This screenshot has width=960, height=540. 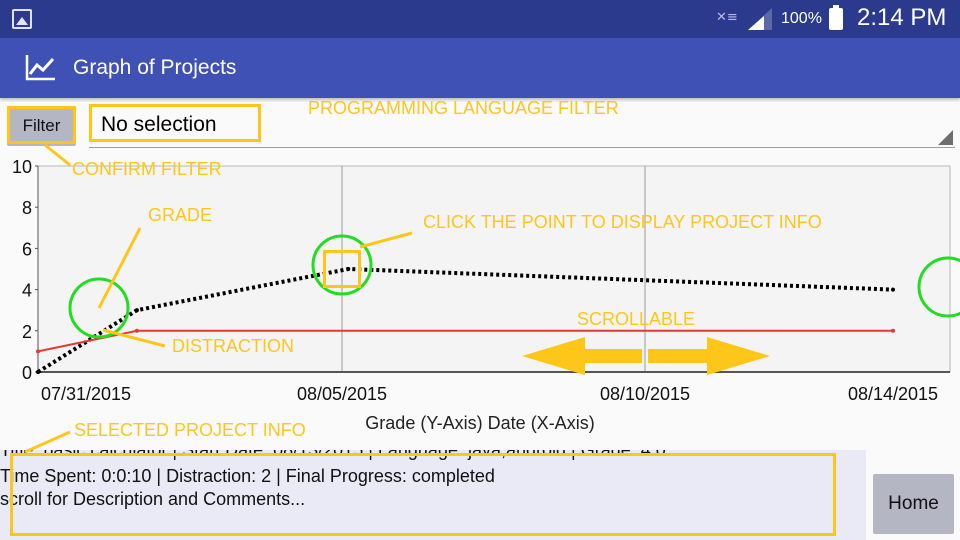 What do you see at coordinates (86, 394) in the screenshot?
I see `x-tick-label: 07/31/2015` at bounding box center [86, 394].